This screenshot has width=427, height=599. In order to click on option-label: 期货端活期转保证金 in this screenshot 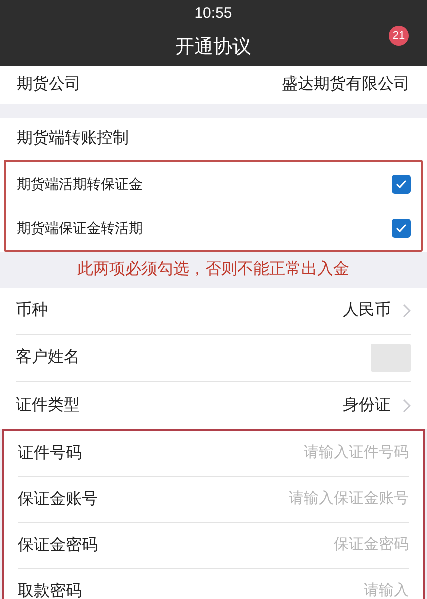, I will do `click(80, 184)`.